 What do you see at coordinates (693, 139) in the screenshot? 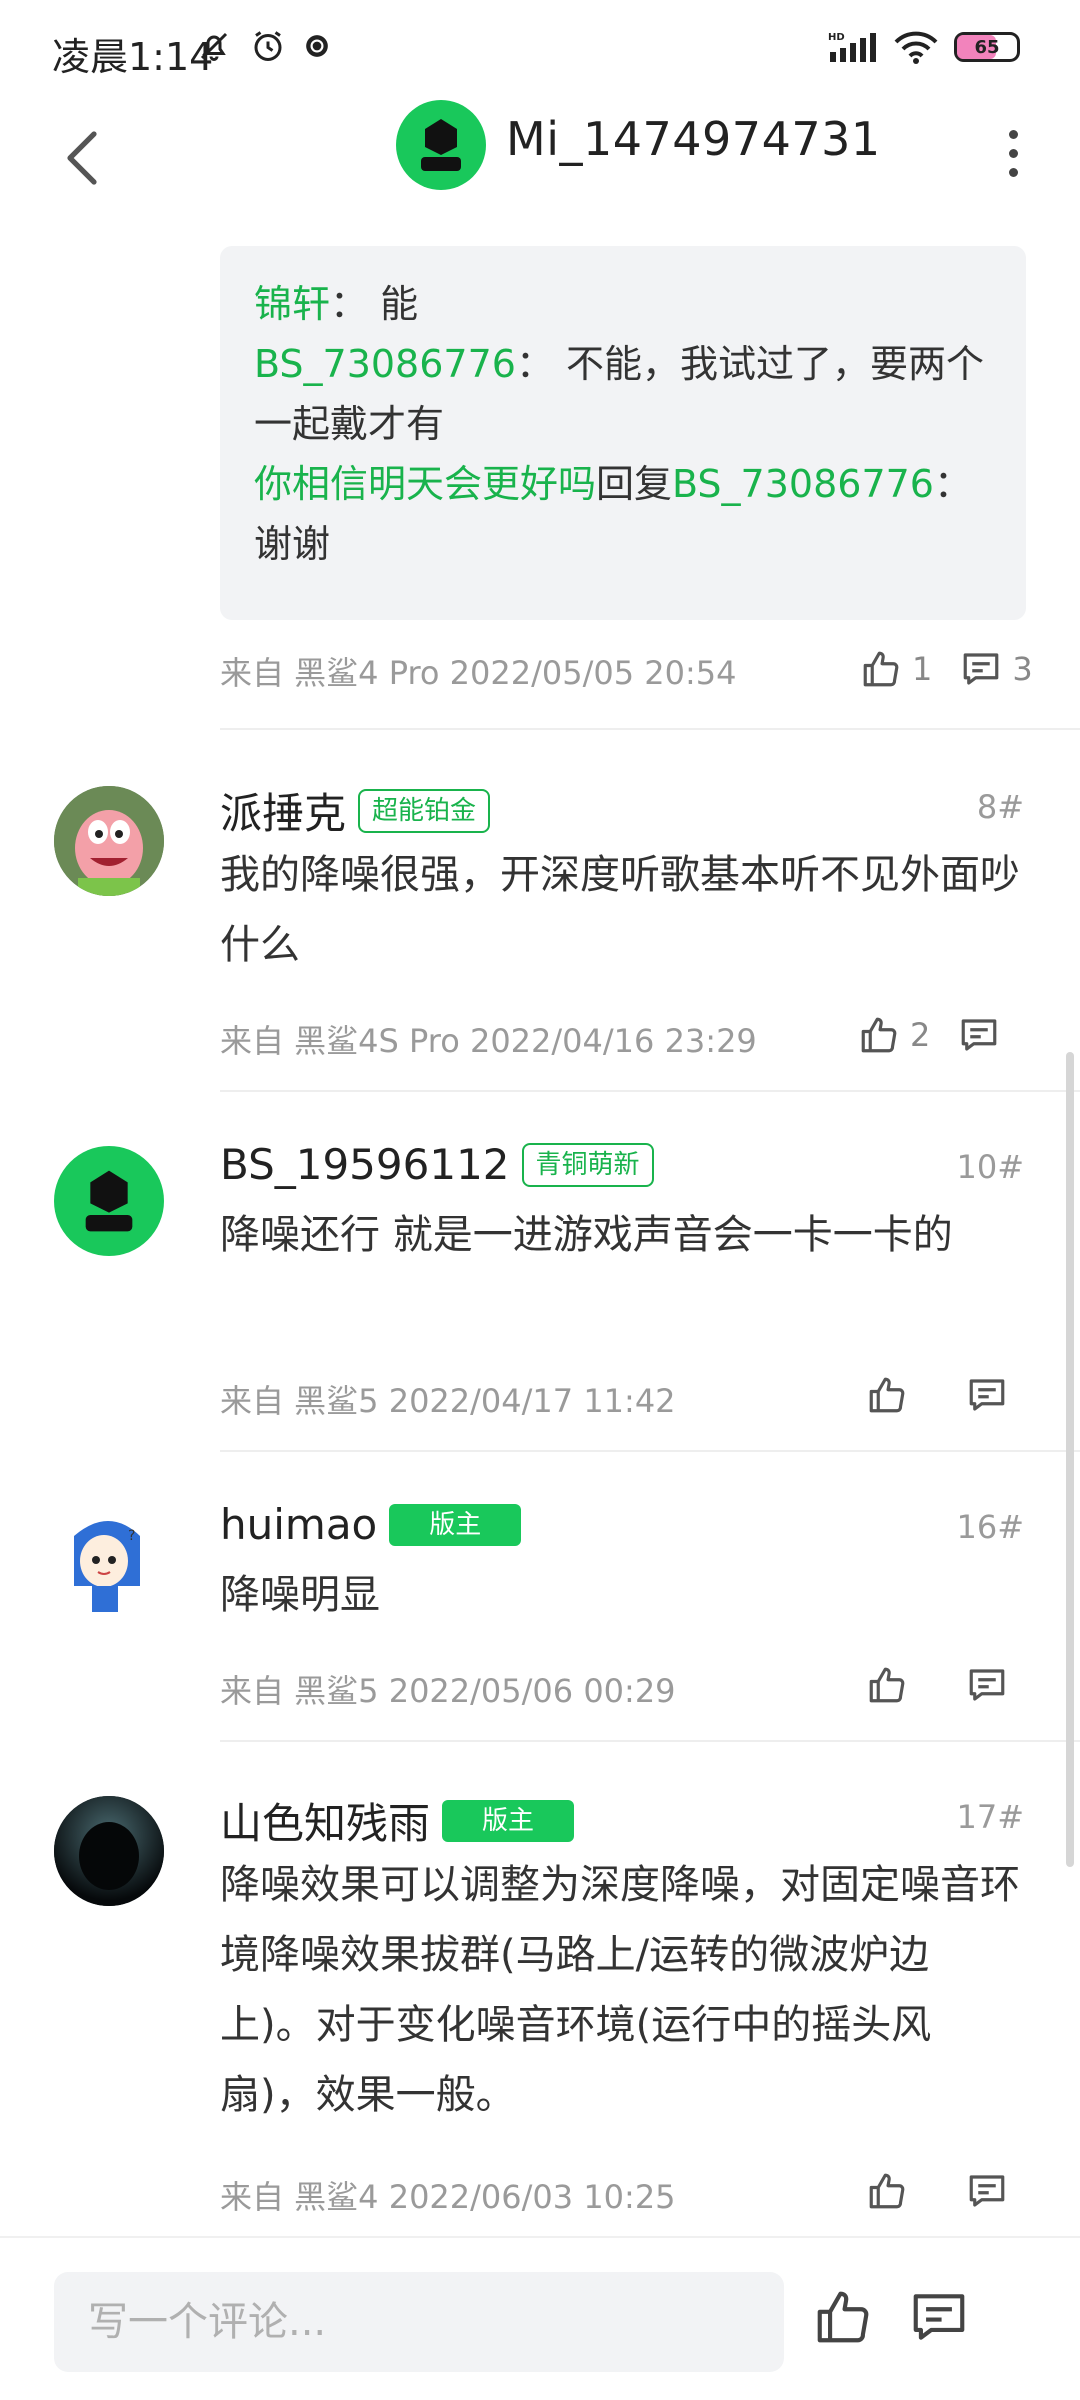
I see `page-title: Mi_1474974731` at bounding box center [693, 139].